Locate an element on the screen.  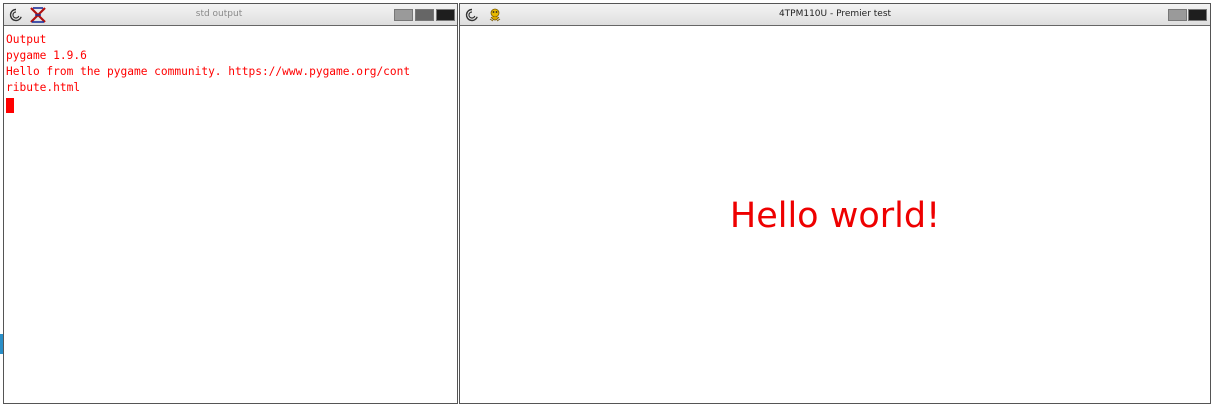
terminal-cursor is located at coordinates (10, 105).